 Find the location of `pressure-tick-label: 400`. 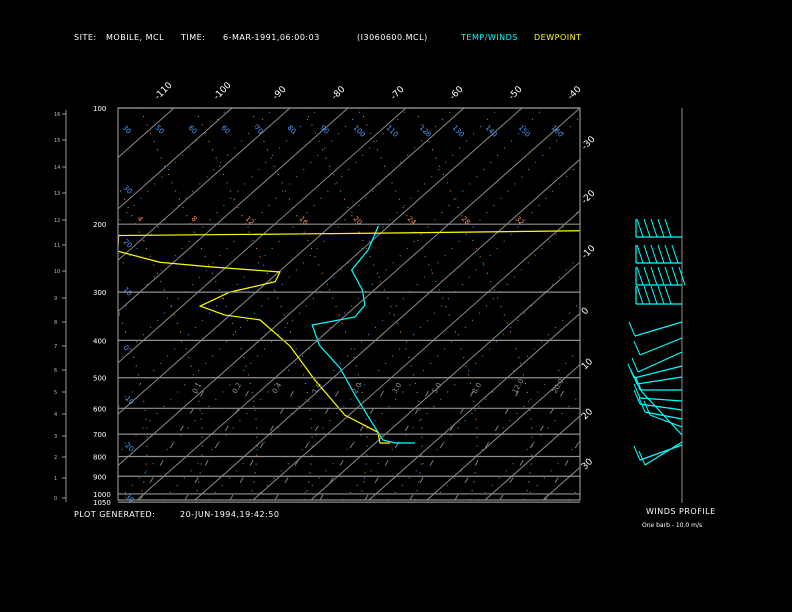

pressure-tick-label: 400 is located at coordinates (99, 341).